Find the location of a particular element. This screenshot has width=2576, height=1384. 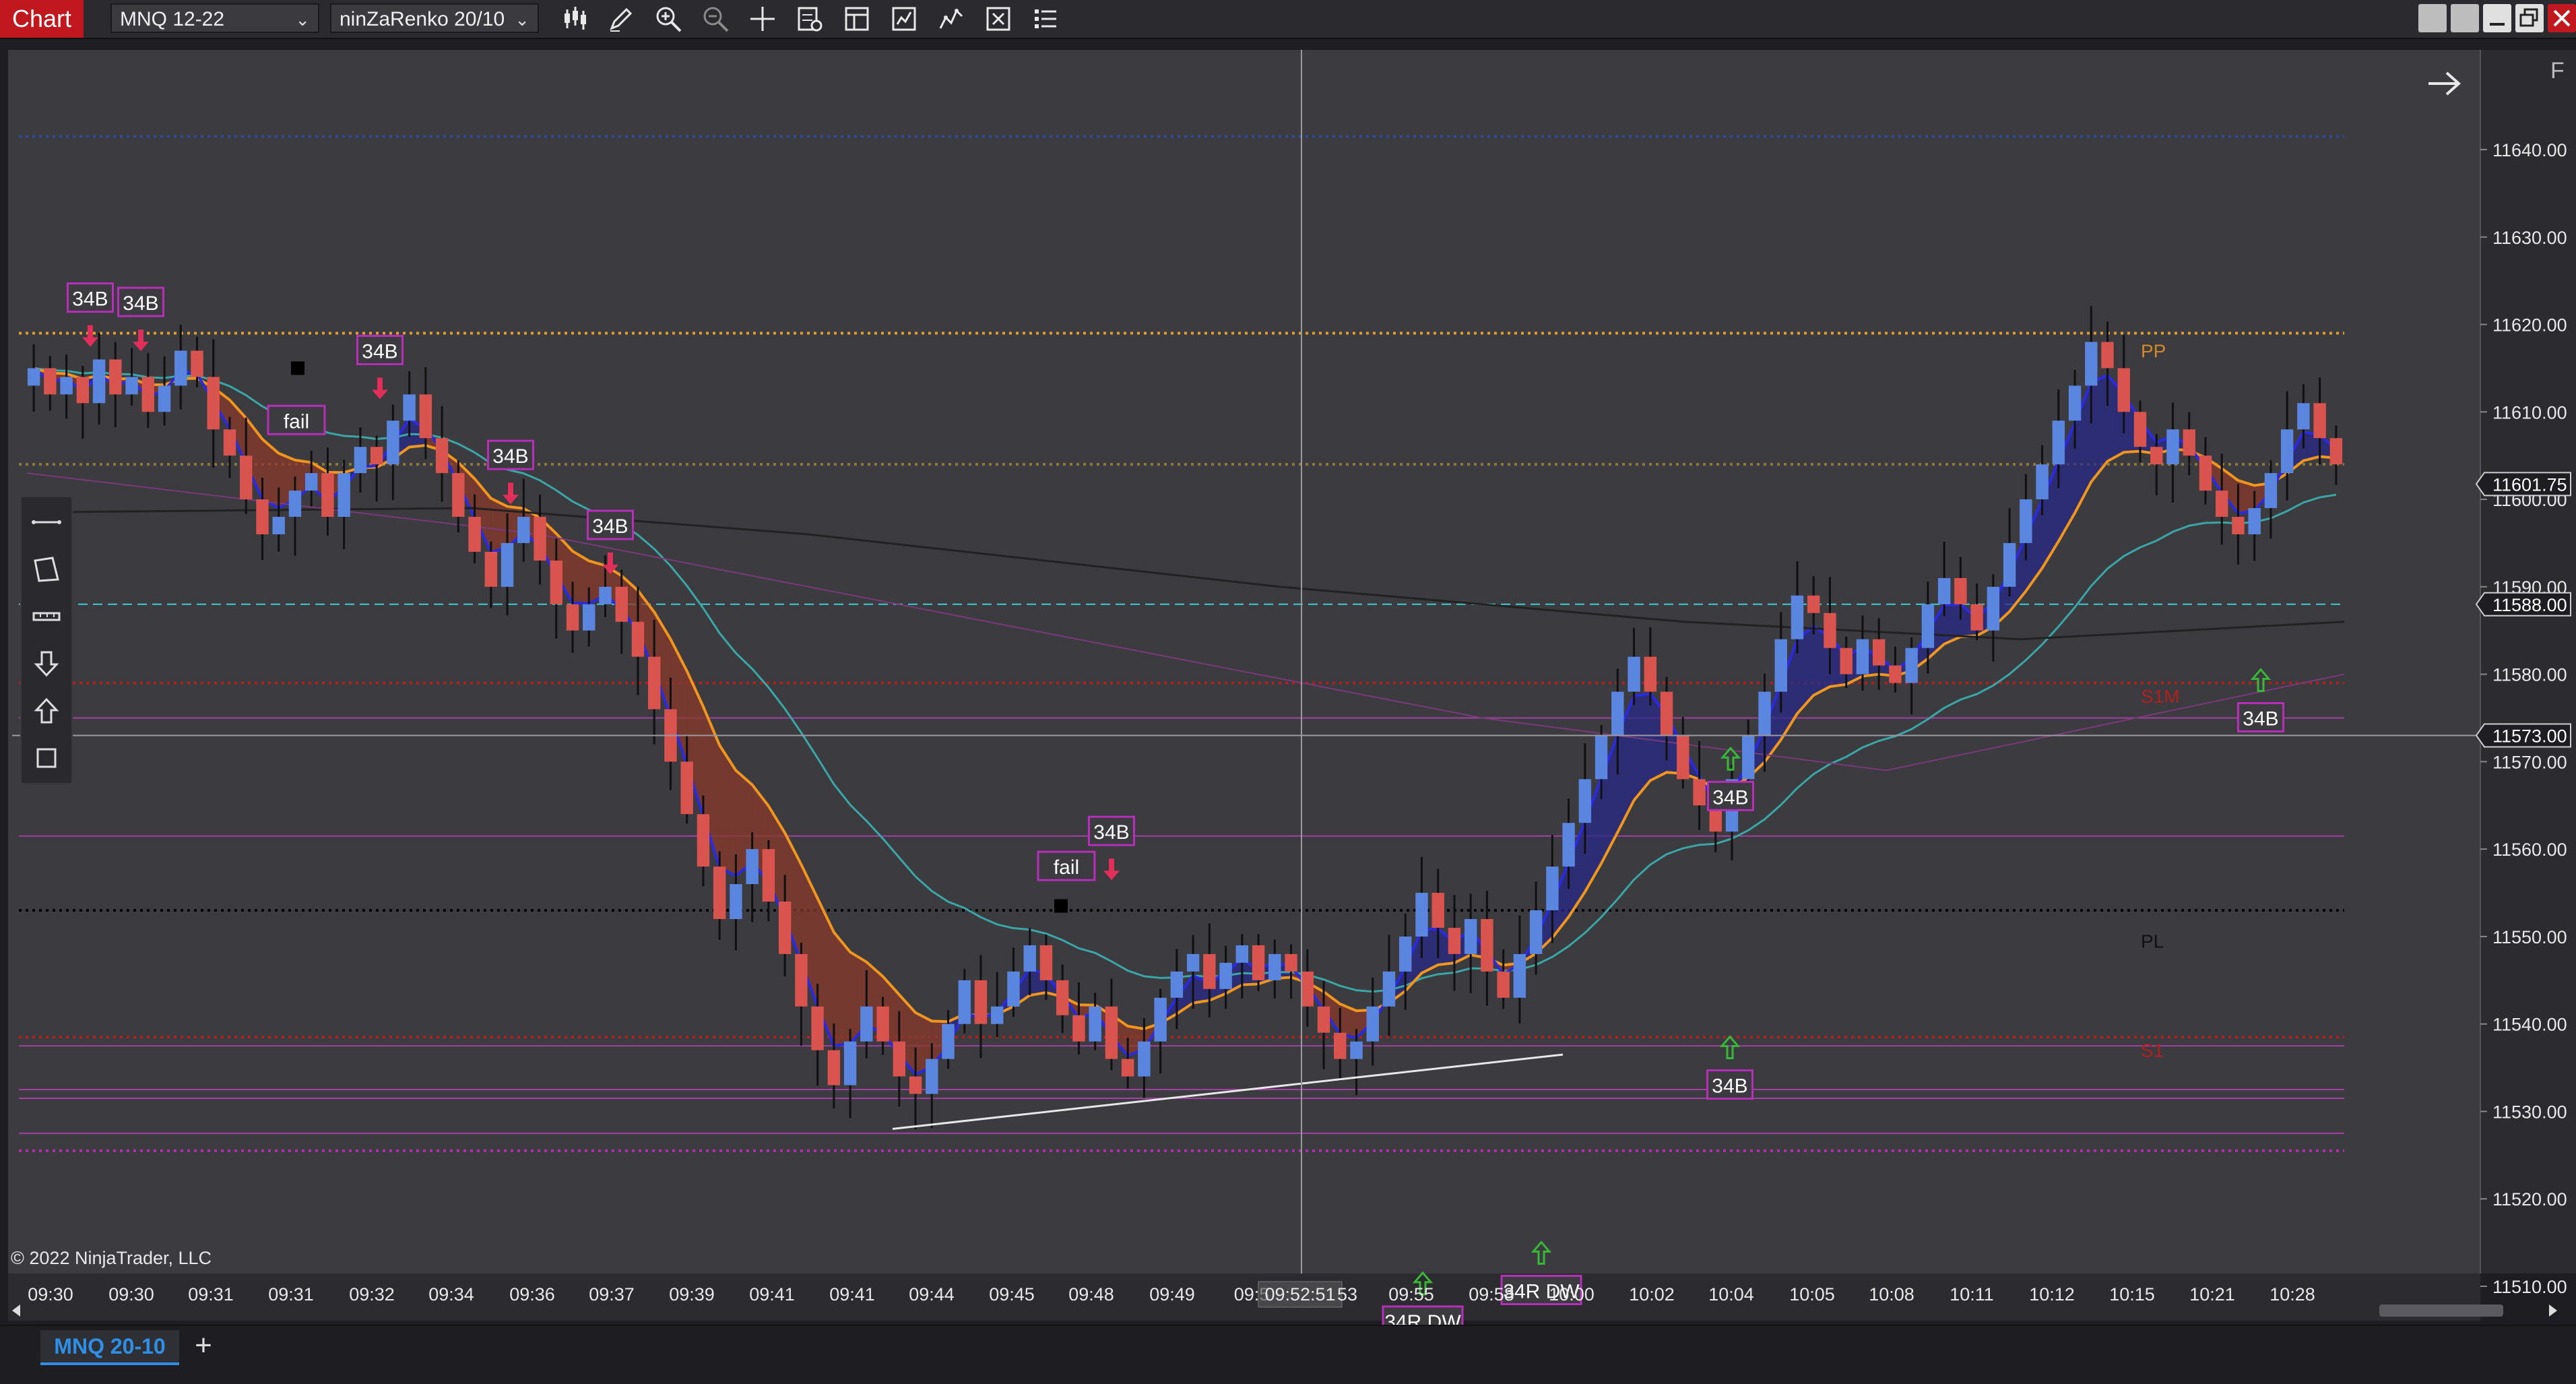

restore-icon is located at coordinates (2529, 18).